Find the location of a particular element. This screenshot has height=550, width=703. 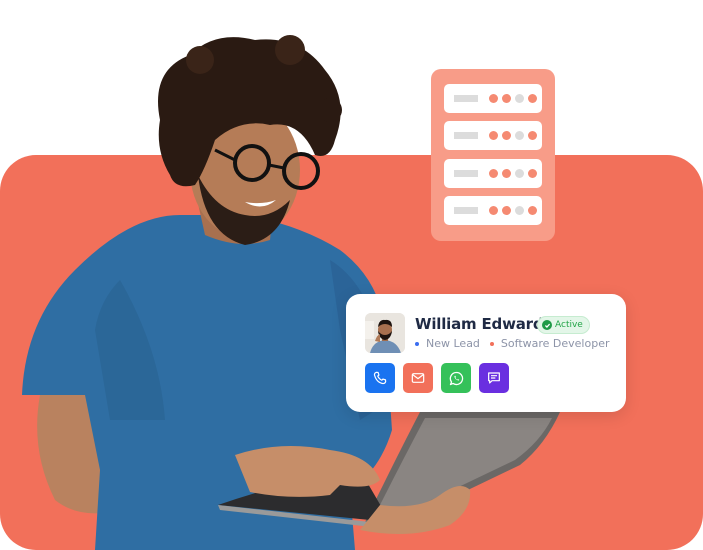

tag-lead-status: New Lead is located at coordinates (453, 343).